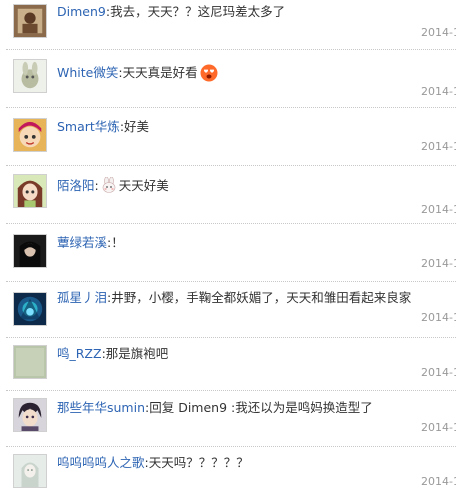  Describe the element at coordinates (228, 78) in the screenshot. I see `reply-item: White微笑:天天真是好看 2014-1` at that location.